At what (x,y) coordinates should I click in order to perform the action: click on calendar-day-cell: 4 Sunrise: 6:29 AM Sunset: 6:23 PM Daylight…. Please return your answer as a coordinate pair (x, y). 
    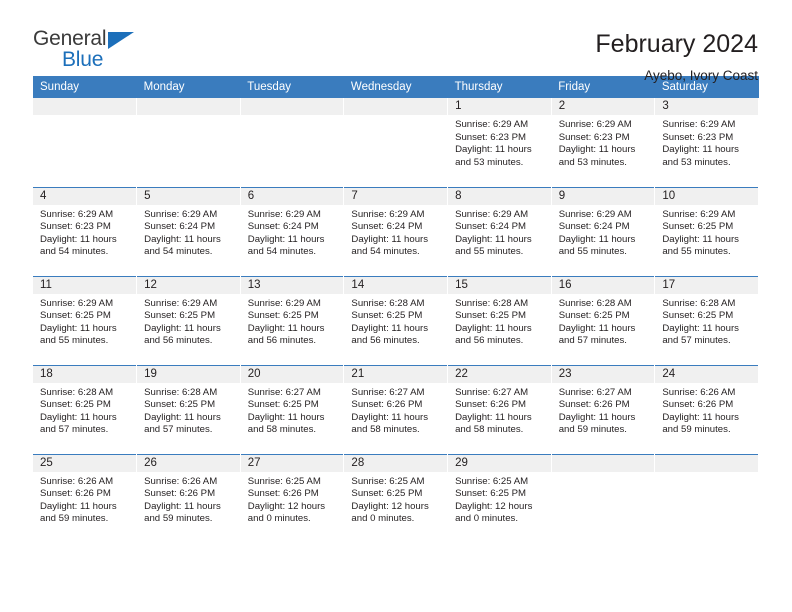
    Looking at the image, I should click on (85, 231).